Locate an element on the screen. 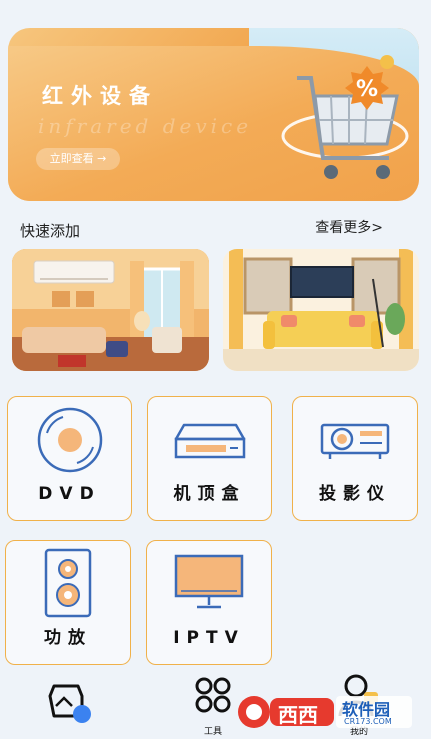  tools-icon is located at coordinates (213, 695).